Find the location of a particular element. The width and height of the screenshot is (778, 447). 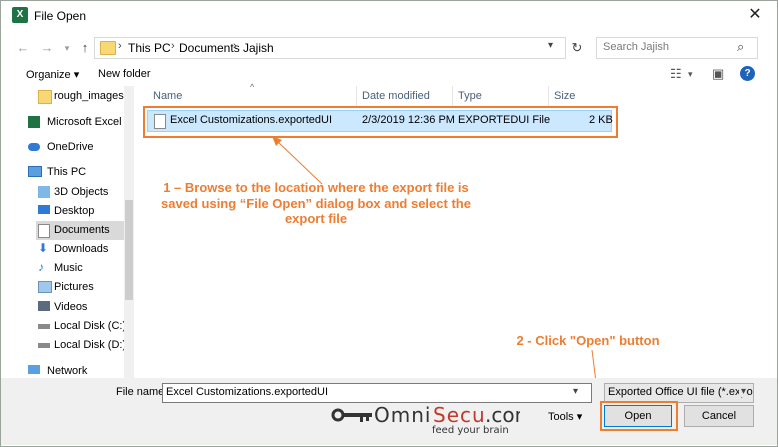

filename-dropdown-chevron-icon: ▾ is located at coordinates (575, 391).